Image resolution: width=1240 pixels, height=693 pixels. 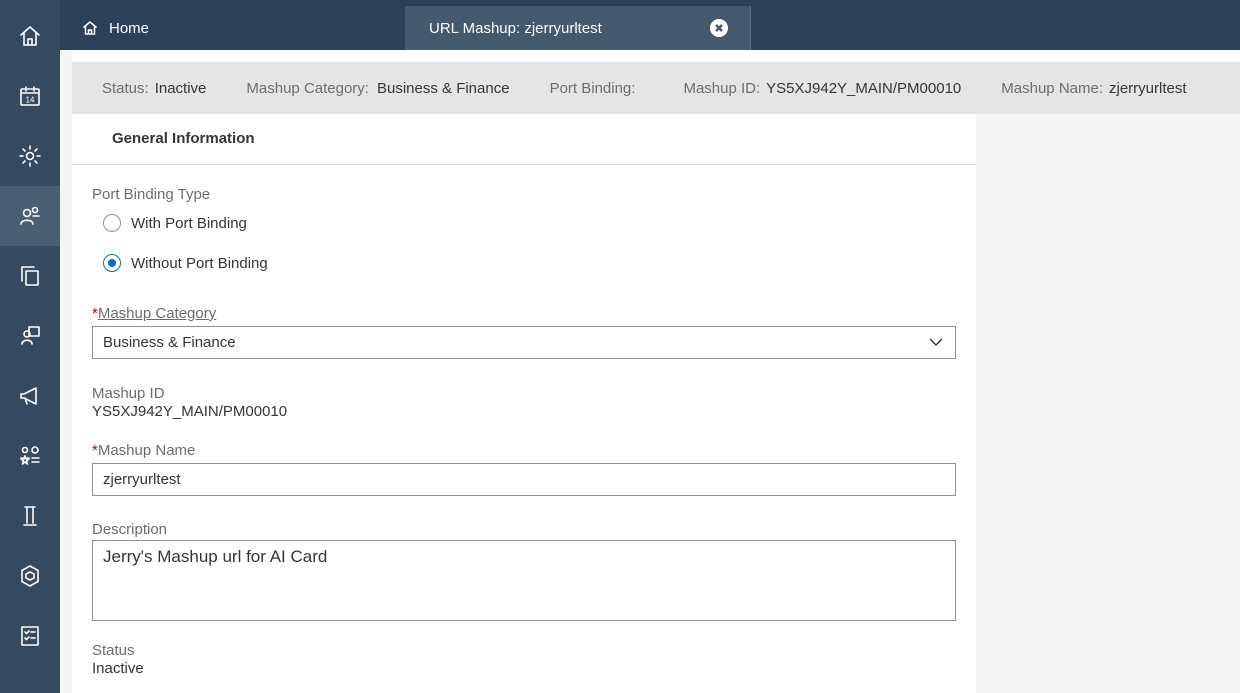 I want to click on side-navigation: 14, so click(x=30, y=346).